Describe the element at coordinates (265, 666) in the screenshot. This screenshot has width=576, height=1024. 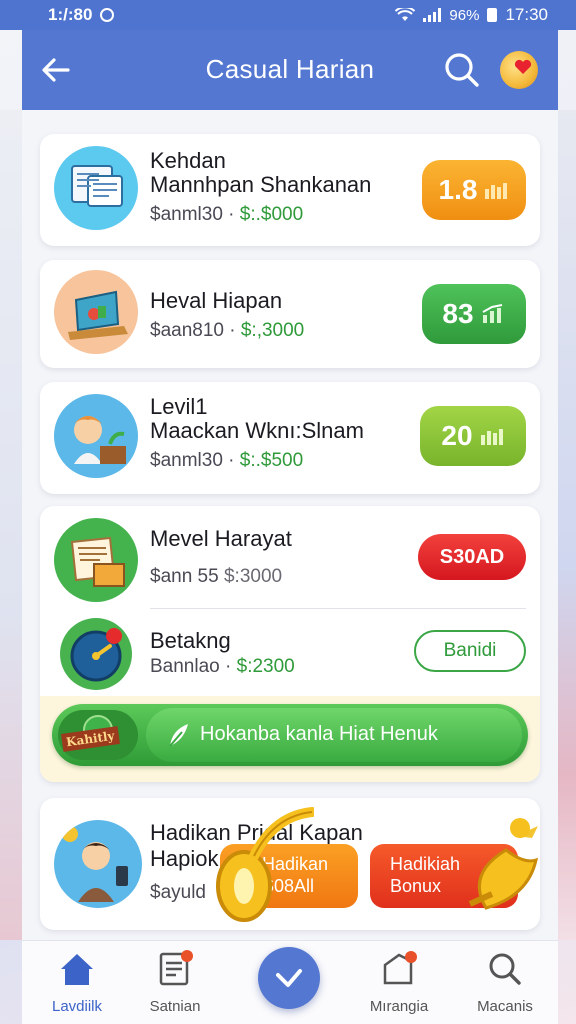
I see `item-amount: $:2300` at that location.